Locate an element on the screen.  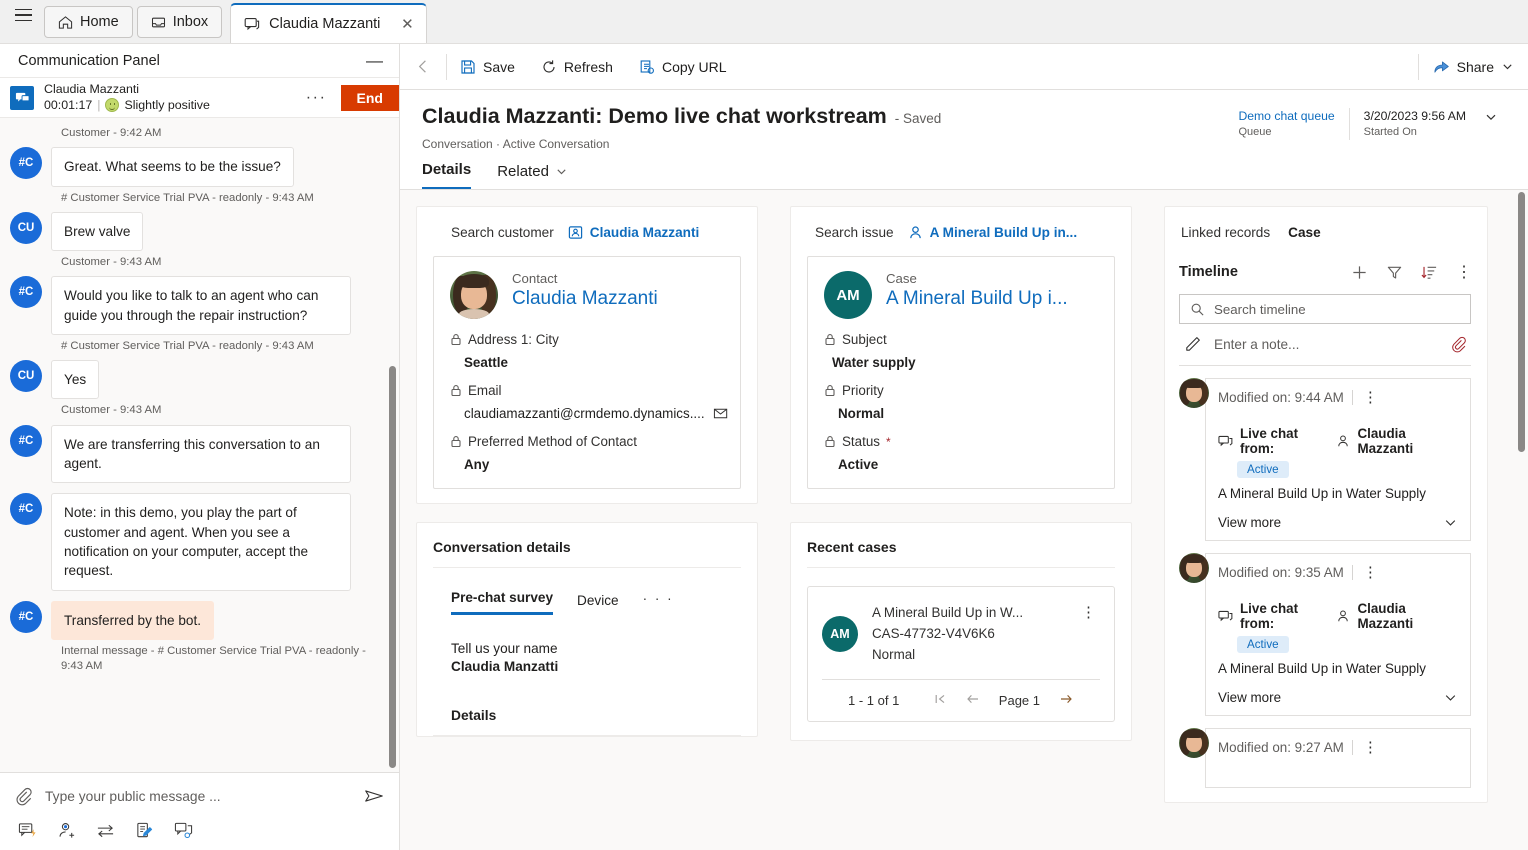
search-customer-row: Search customer Claudia Mazzanti is located at coordinates (587, 239).